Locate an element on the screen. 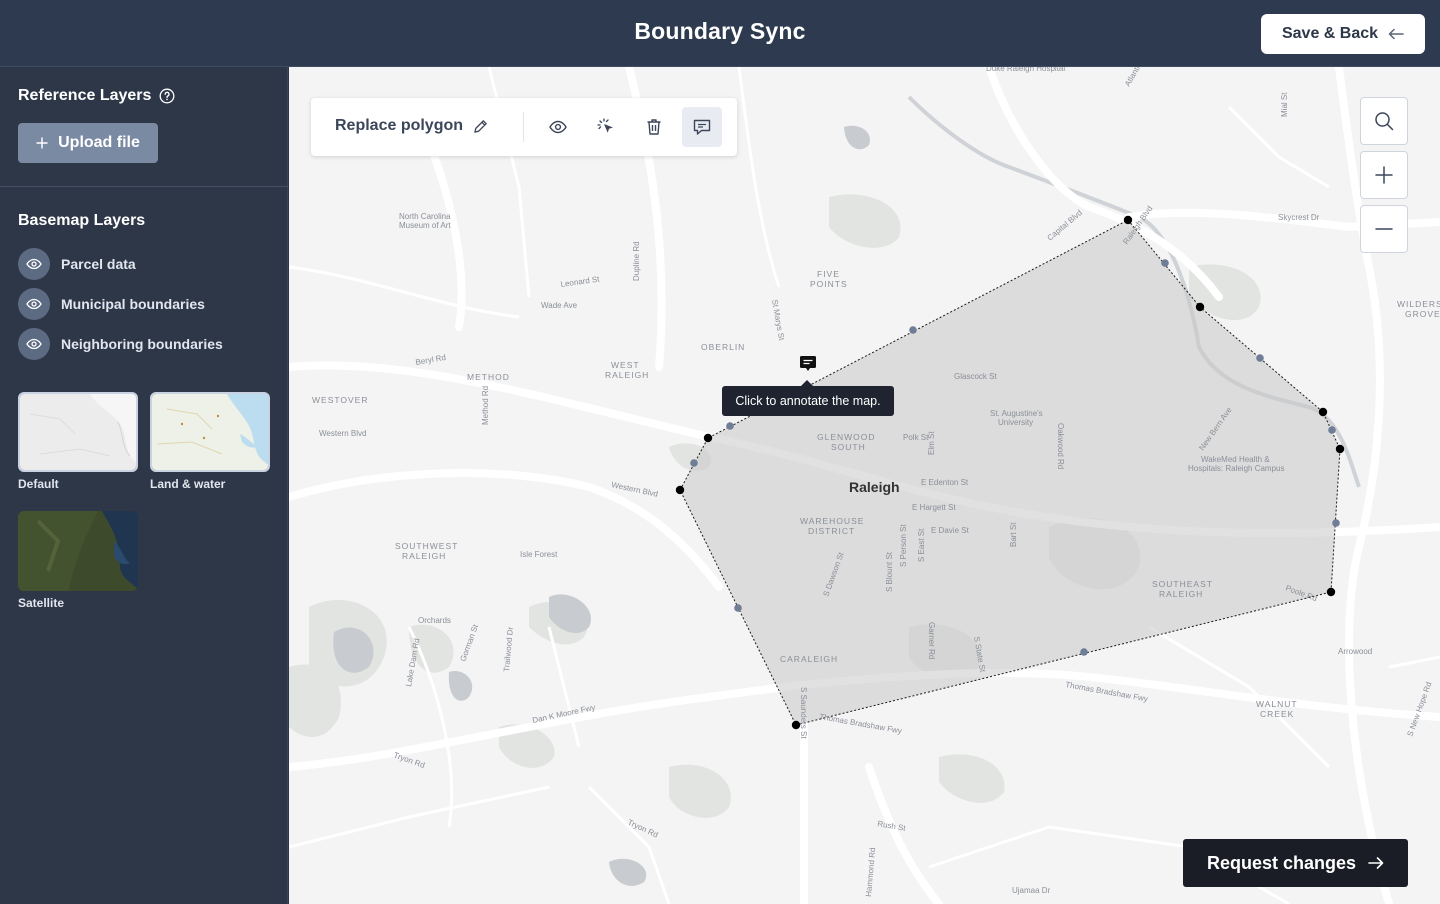 The height and width of the screenshot is (904, 1440). svg-text: Ujamaa Dr is located at coordinates (1031, 890).